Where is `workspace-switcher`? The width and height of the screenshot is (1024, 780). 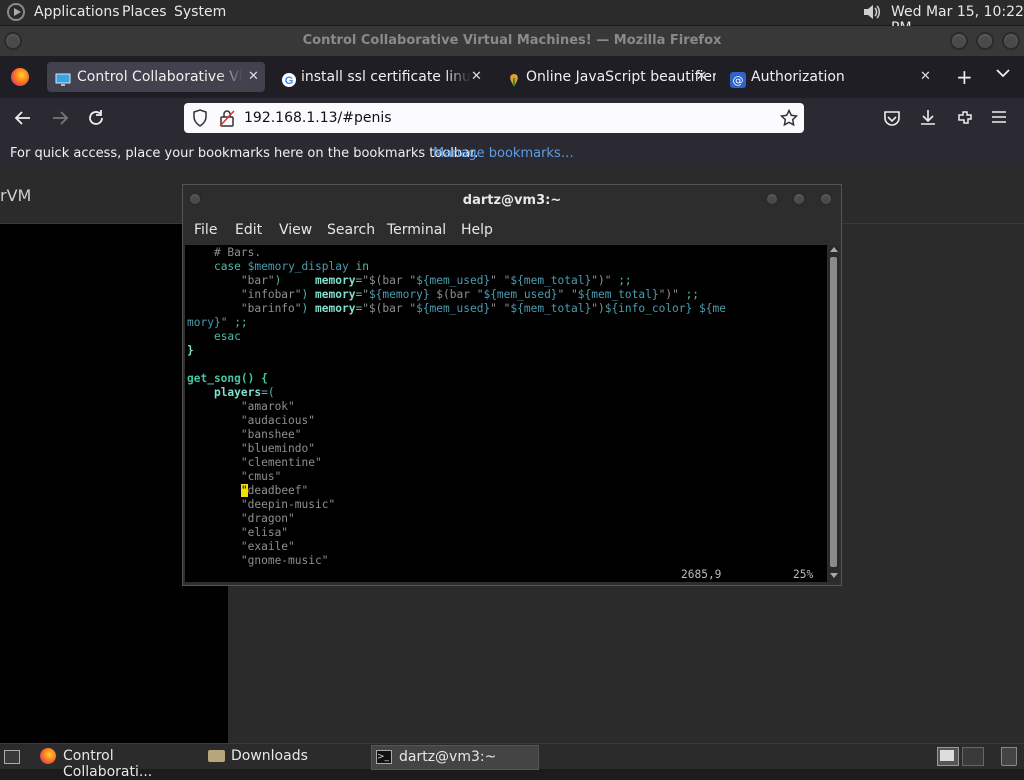 workspace-switcher is located at coordinates (948, 756).